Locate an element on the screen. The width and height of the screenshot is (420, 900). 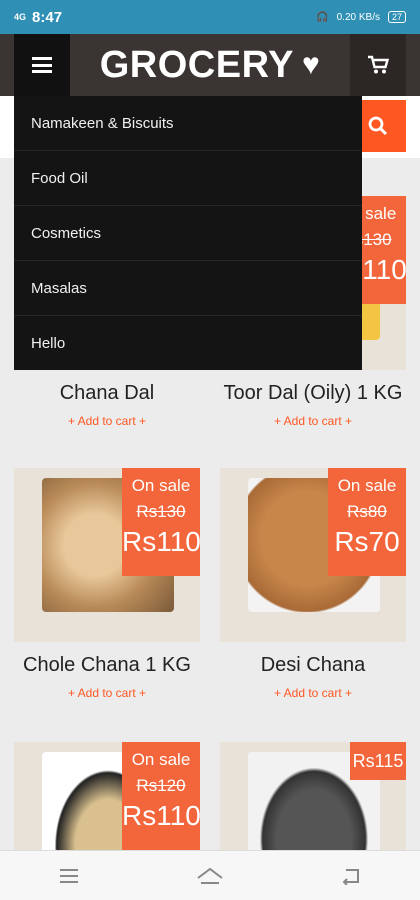
back-icon is located at coordinates (351, 876).